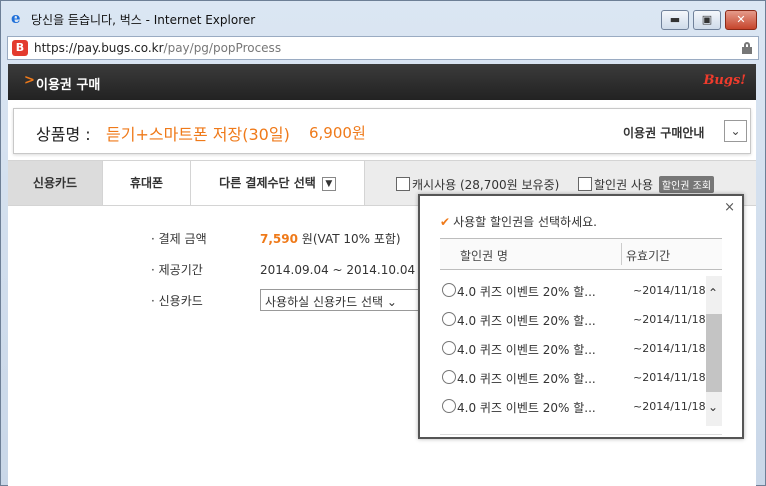 The height and width of the screenshot is (486, 766). I want to click on tab-mobile-phone: 휴대폰, so click(147, 183).